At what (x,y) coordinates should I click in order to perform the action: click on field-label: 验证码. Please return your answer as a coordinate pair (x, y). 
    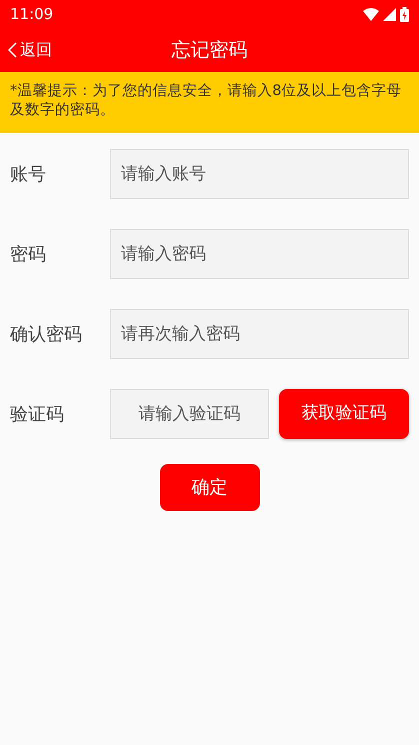
    Looking at the image, I should click on (37, 414).